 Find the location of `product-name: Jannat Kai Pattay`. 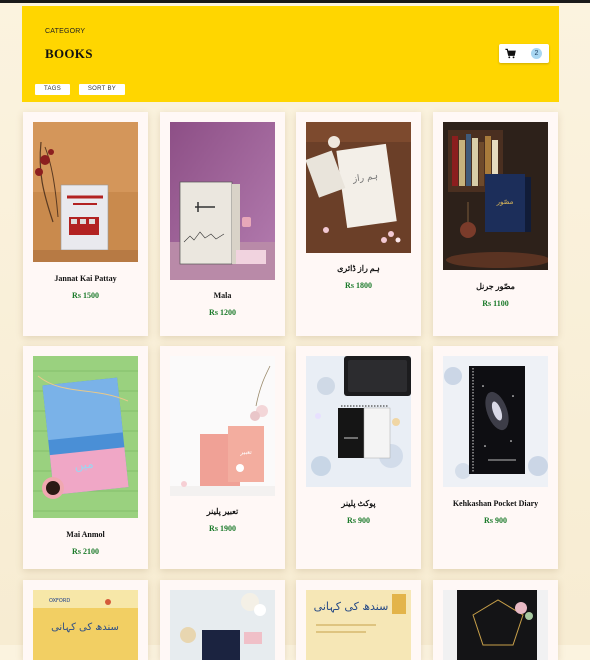

product-name: Jannat Kai Pattay is located at coordinates (85, 278).